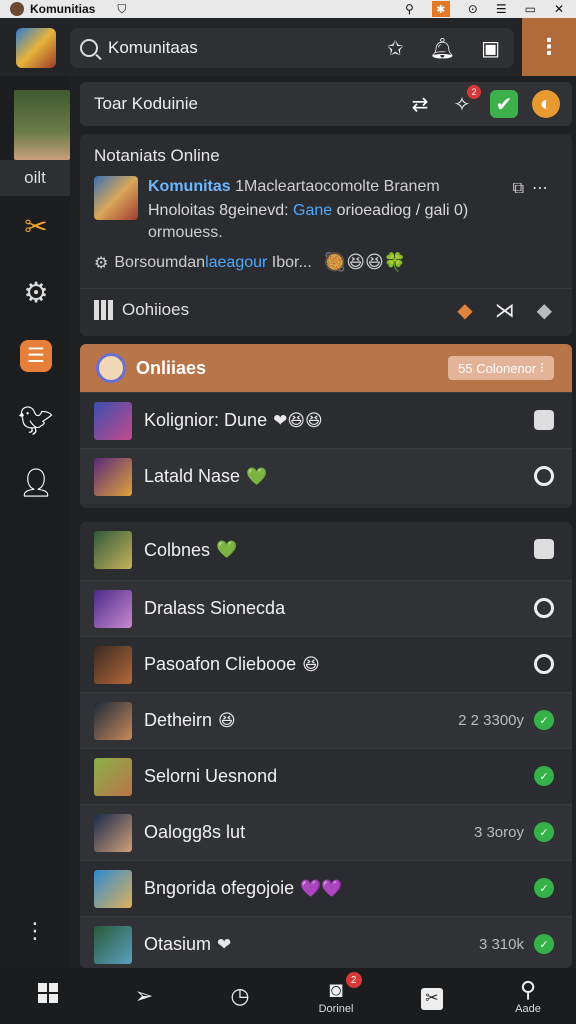 This screenshot has width=576, height=1024. What do you see at coordinates (326, 942) in the screenshot?
I see `list-item: Otasium ❤ 3 310k ✓` at bounding box center [326, 942].